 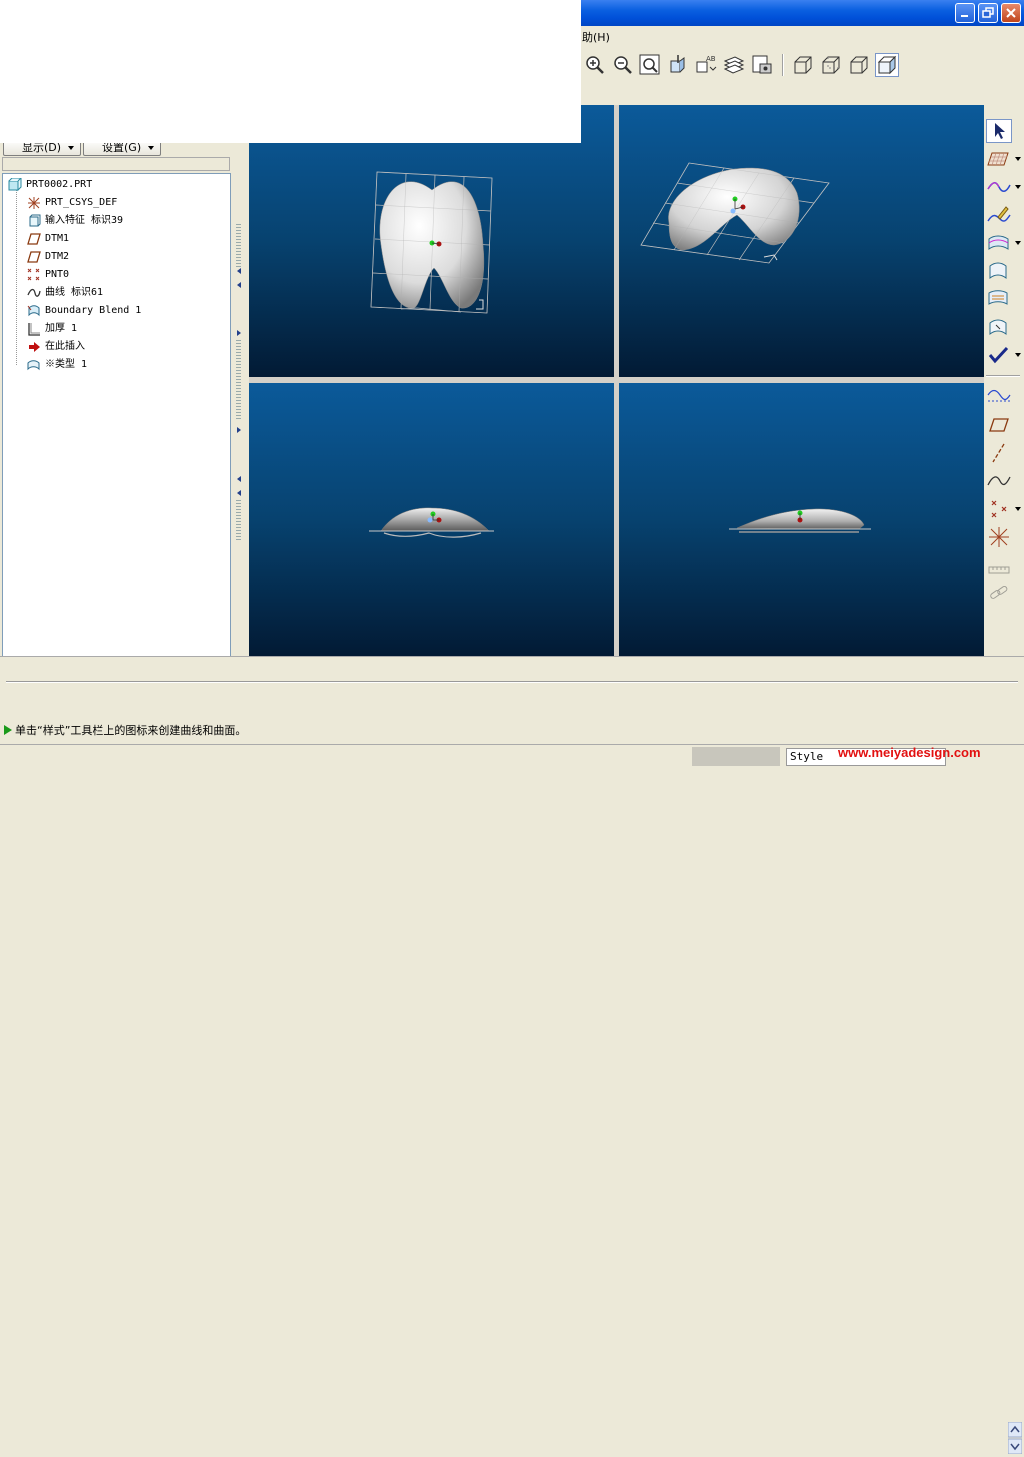 What do you see at coordinates (8, 730) in the screenshot?
I see `message-arrow-icon` at bounding box center [8, 730].